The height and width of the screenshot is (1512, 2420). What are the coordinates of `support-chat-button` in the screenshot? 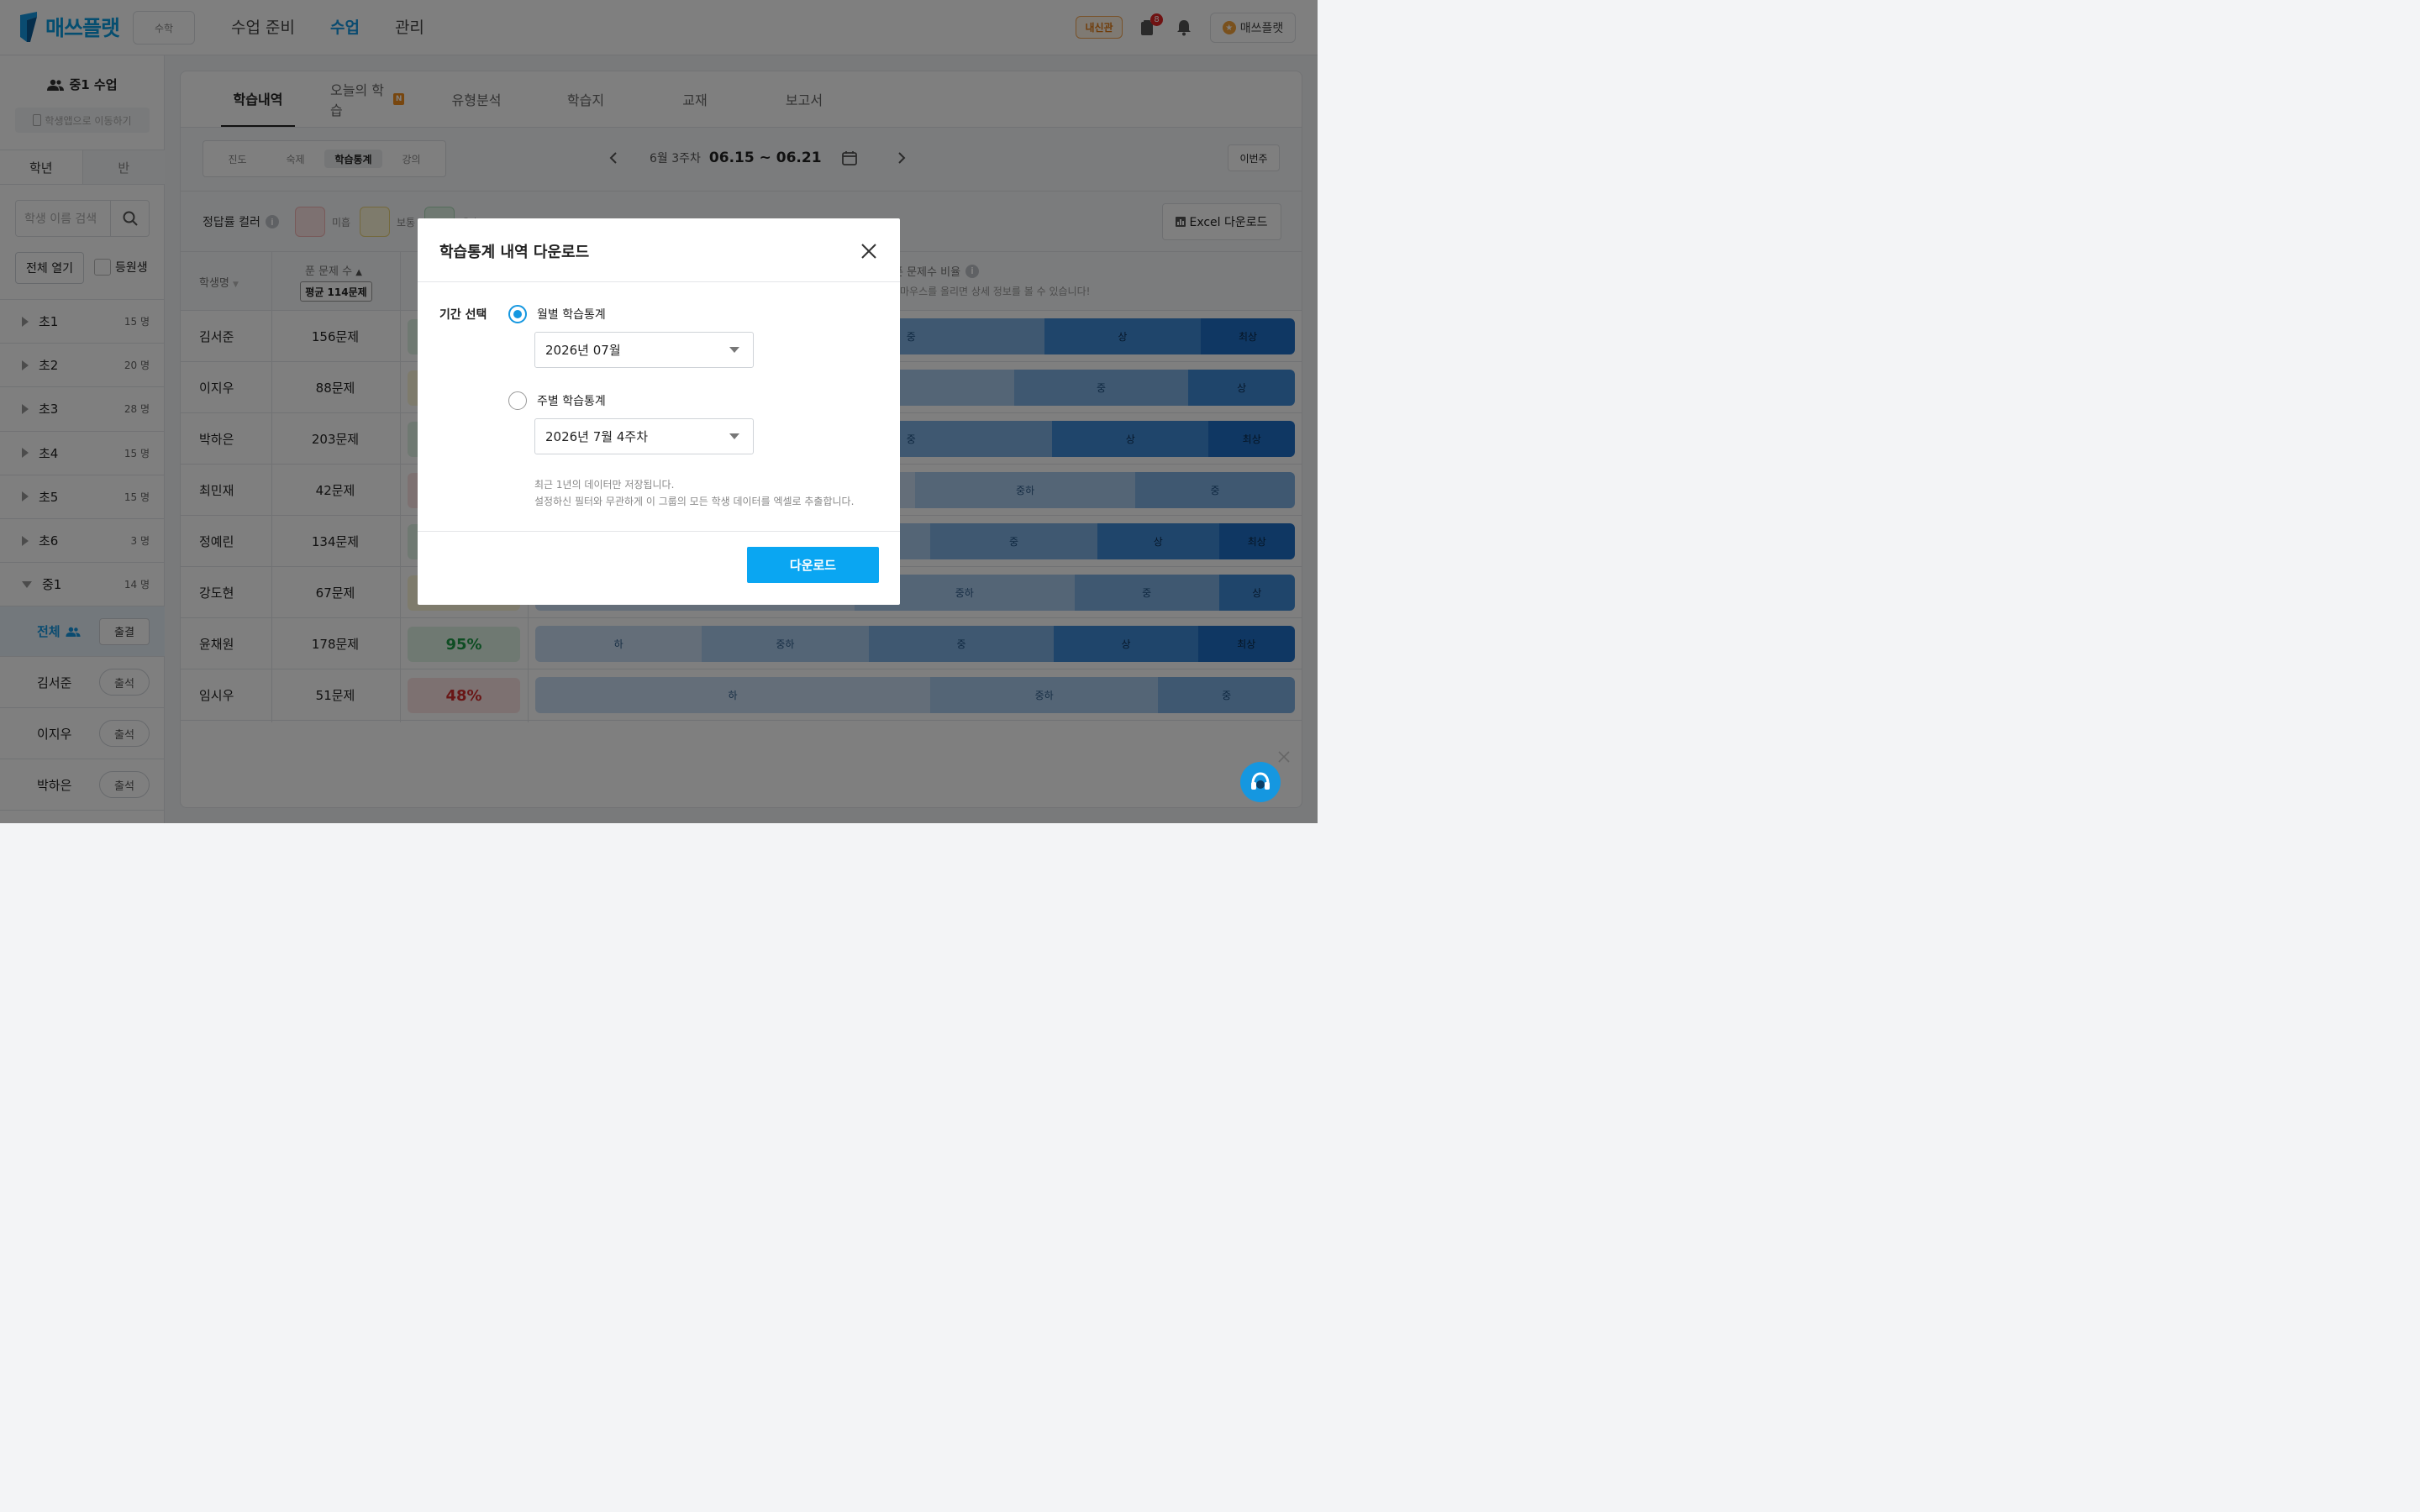 It's located at (1260, 782).